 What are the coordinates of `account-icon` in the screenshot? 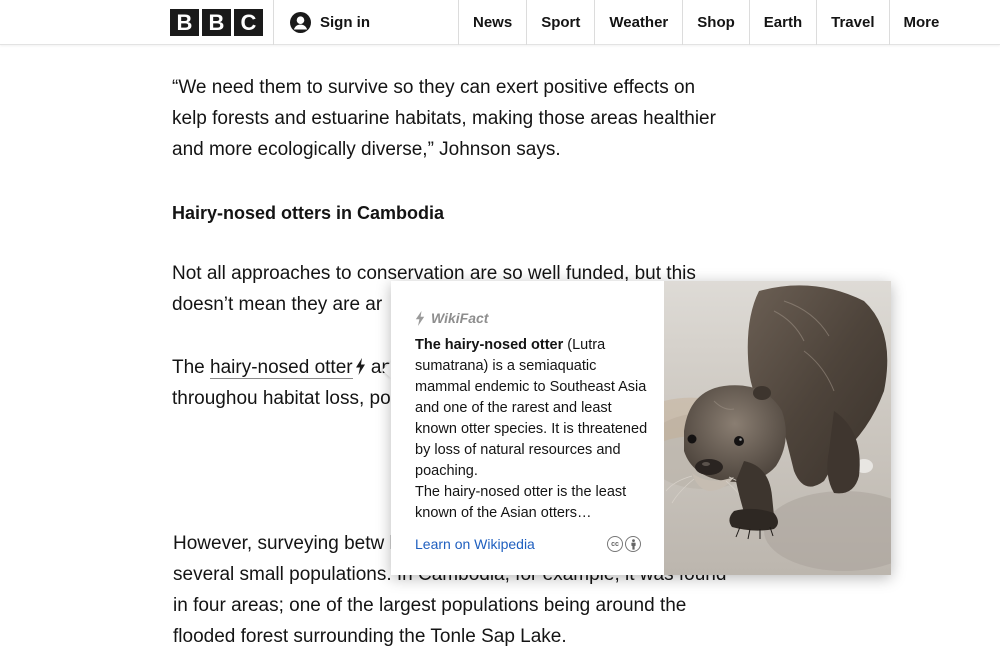 It's located at (300, 22).